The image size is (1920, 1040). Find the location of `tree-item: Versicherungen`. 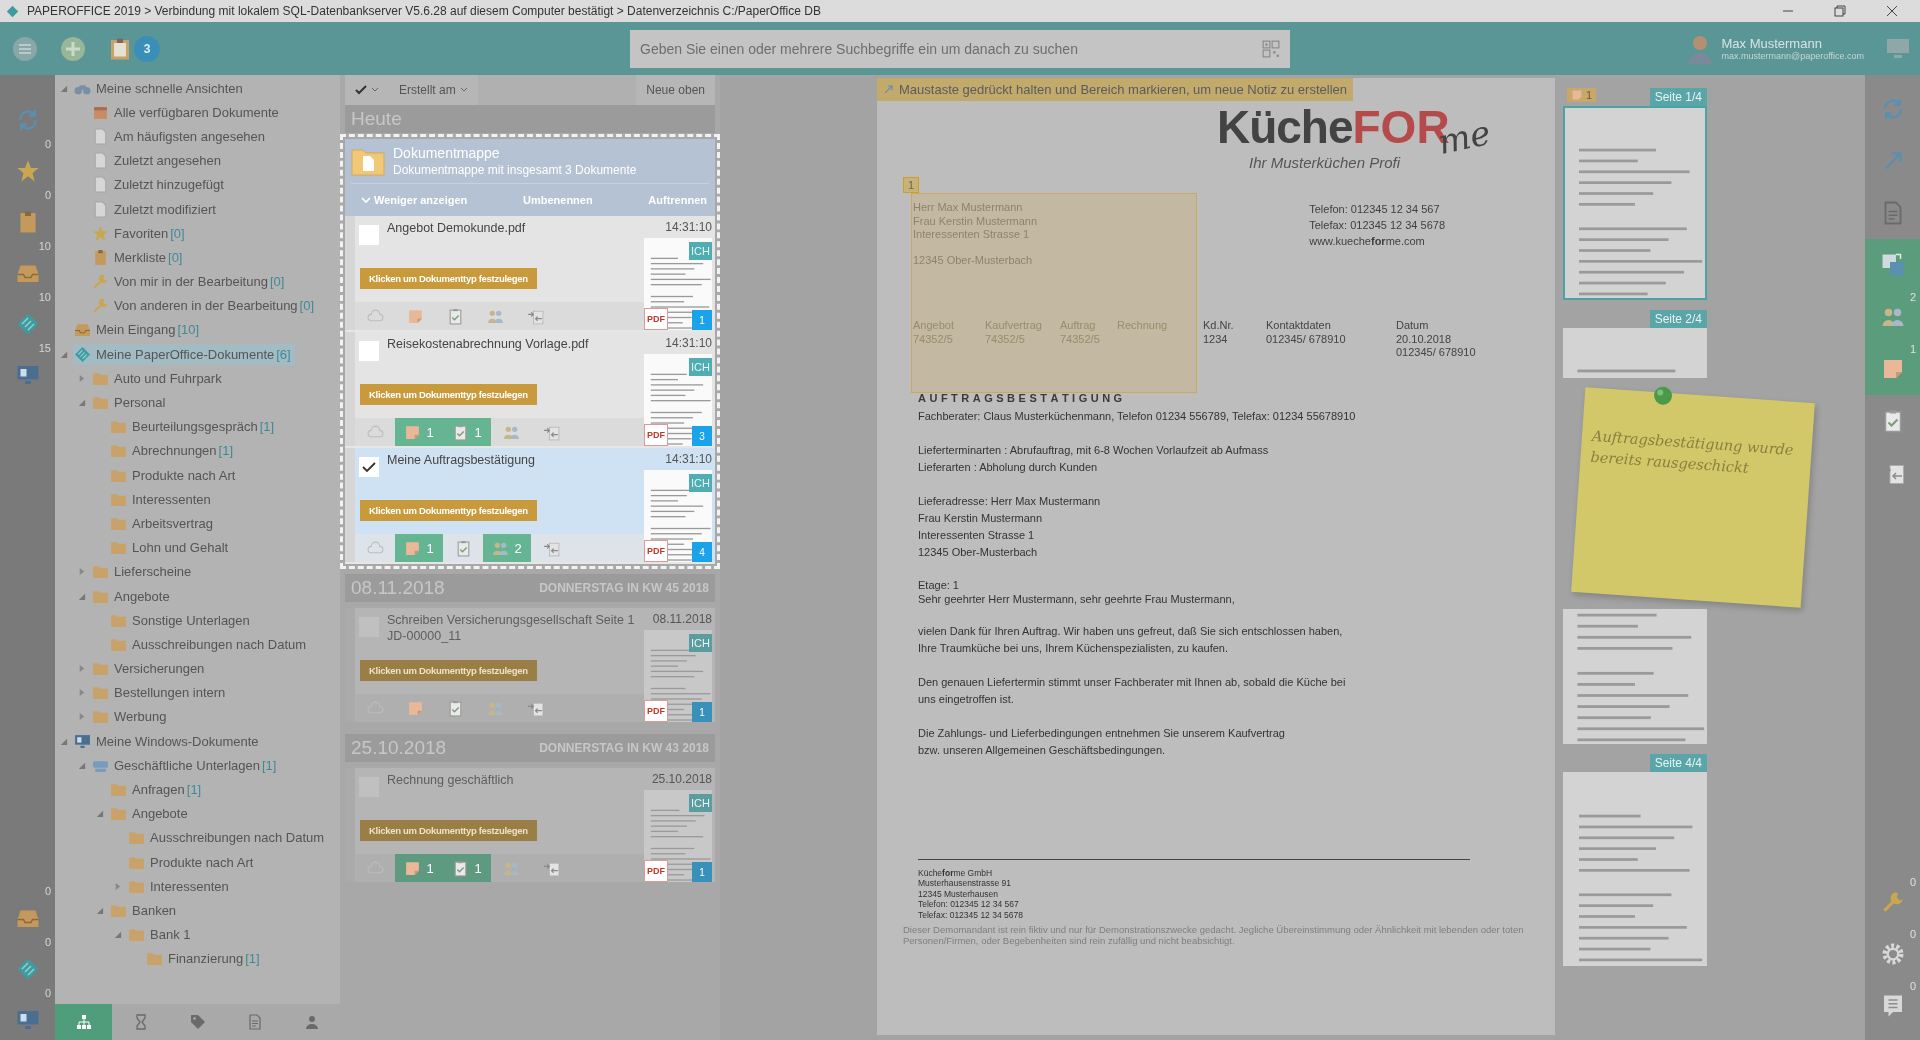

tree-item: Versicherungen is located at coordinates (150, 669).